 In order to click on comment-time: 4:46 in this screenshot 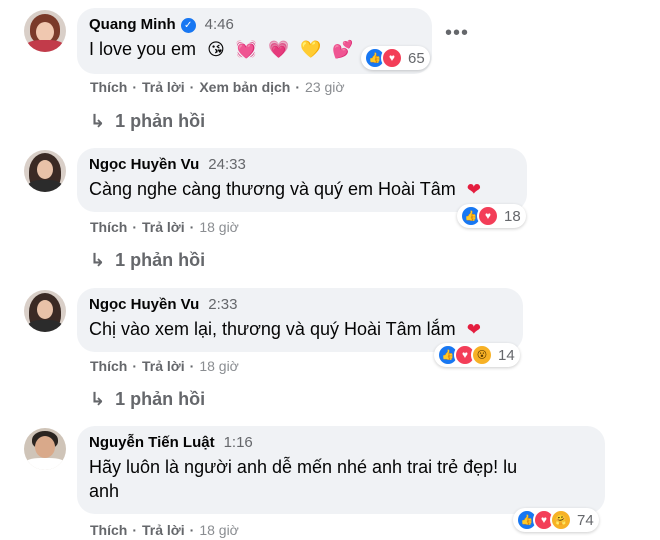, I will do `click(219, 24)`.